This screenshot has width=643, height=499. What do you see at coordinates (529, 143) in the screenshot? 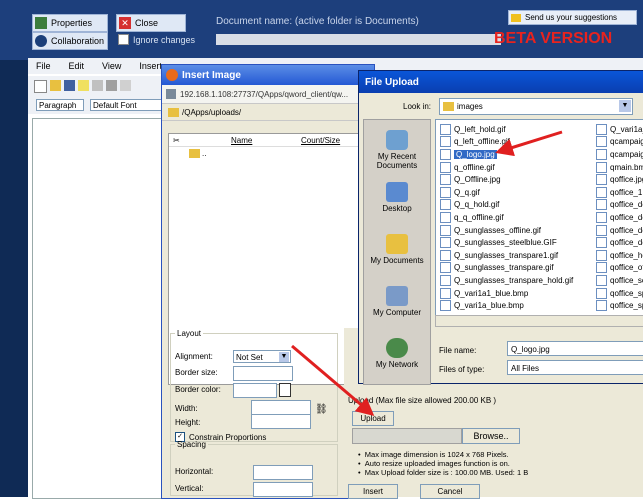
I see `arrow-to-file` at bounding box center [529, 143].